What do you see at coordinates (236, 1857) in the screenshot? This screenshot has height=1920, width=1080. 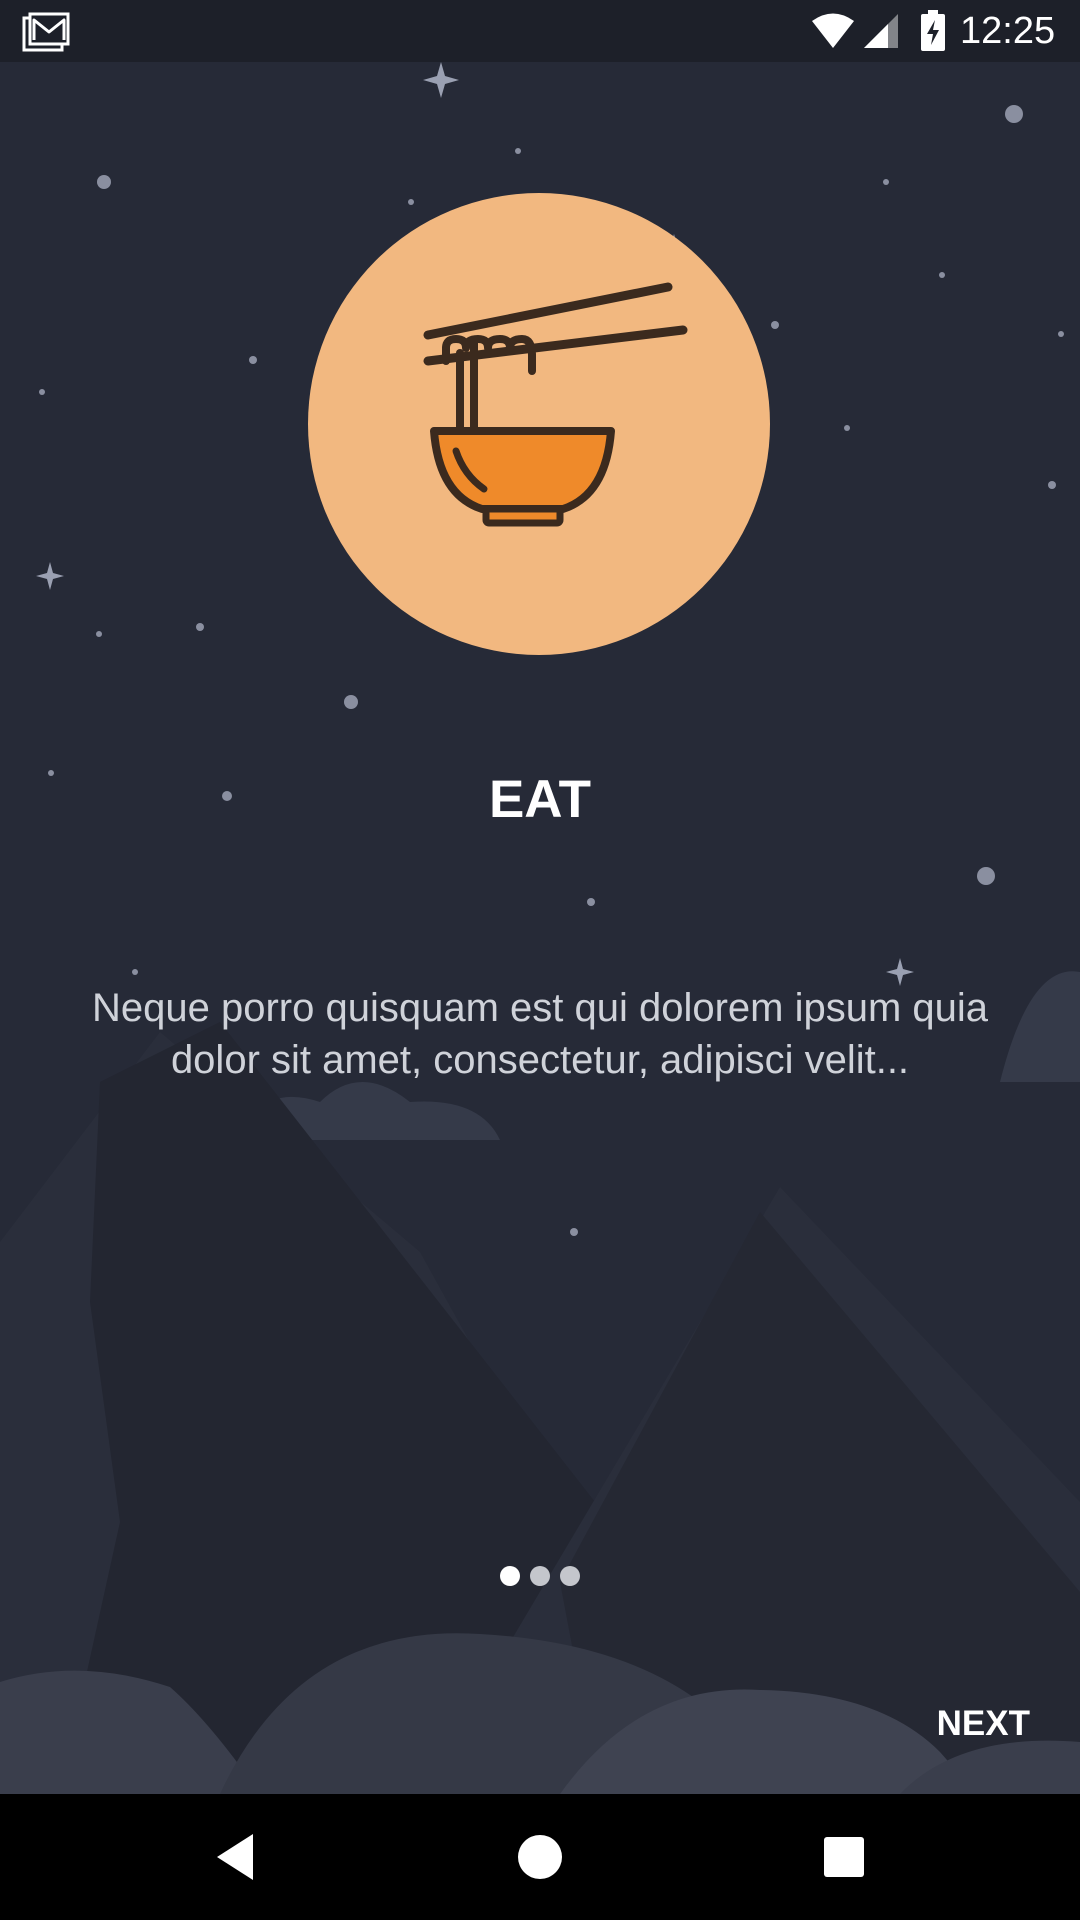 I see `back-icon` at bounding box center [236, 1857].